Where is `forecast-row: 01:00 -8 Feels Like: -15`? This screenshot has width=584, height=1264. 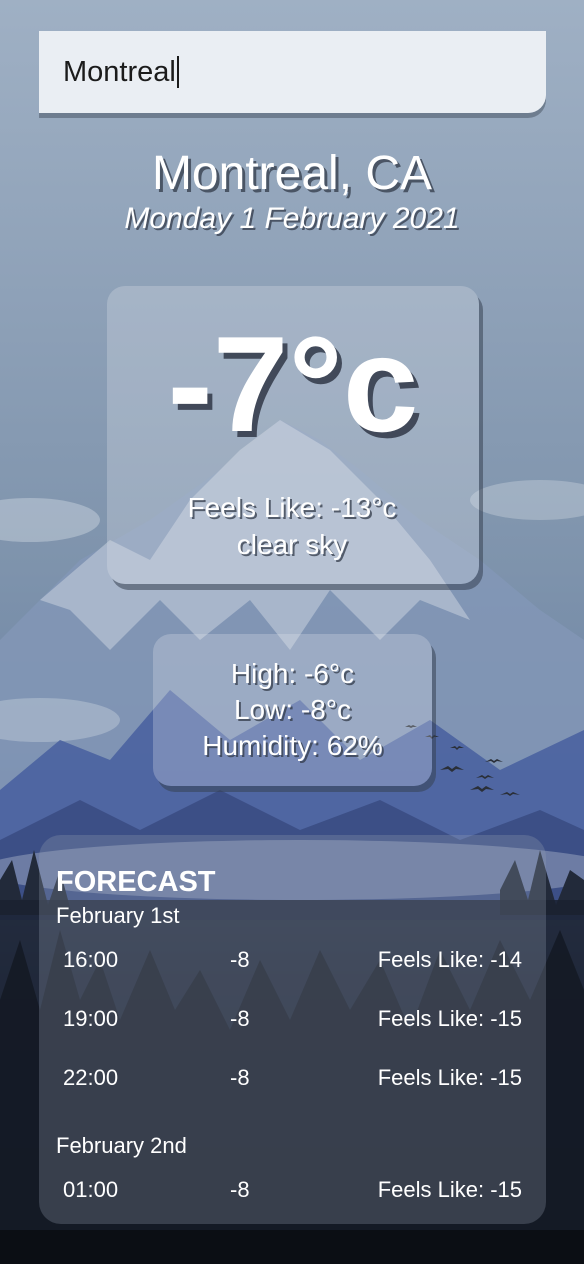 forecast-row: 01:00 -8 Feels Like: -15 is located at coordinates (292, 1192).